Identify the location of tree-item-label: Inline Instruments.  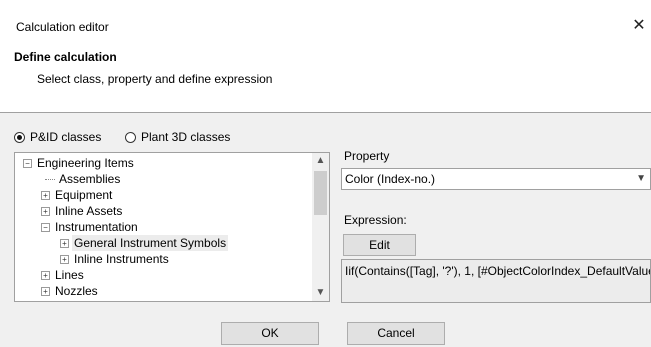
(121, 259).